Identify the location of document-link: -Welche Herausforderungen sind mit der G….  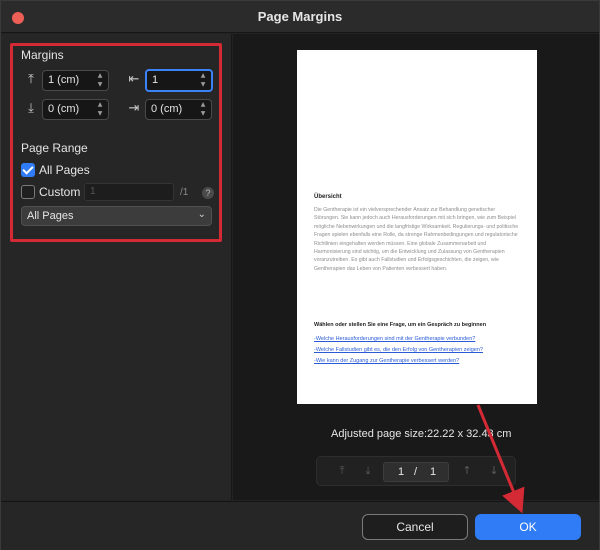
(395, 339).